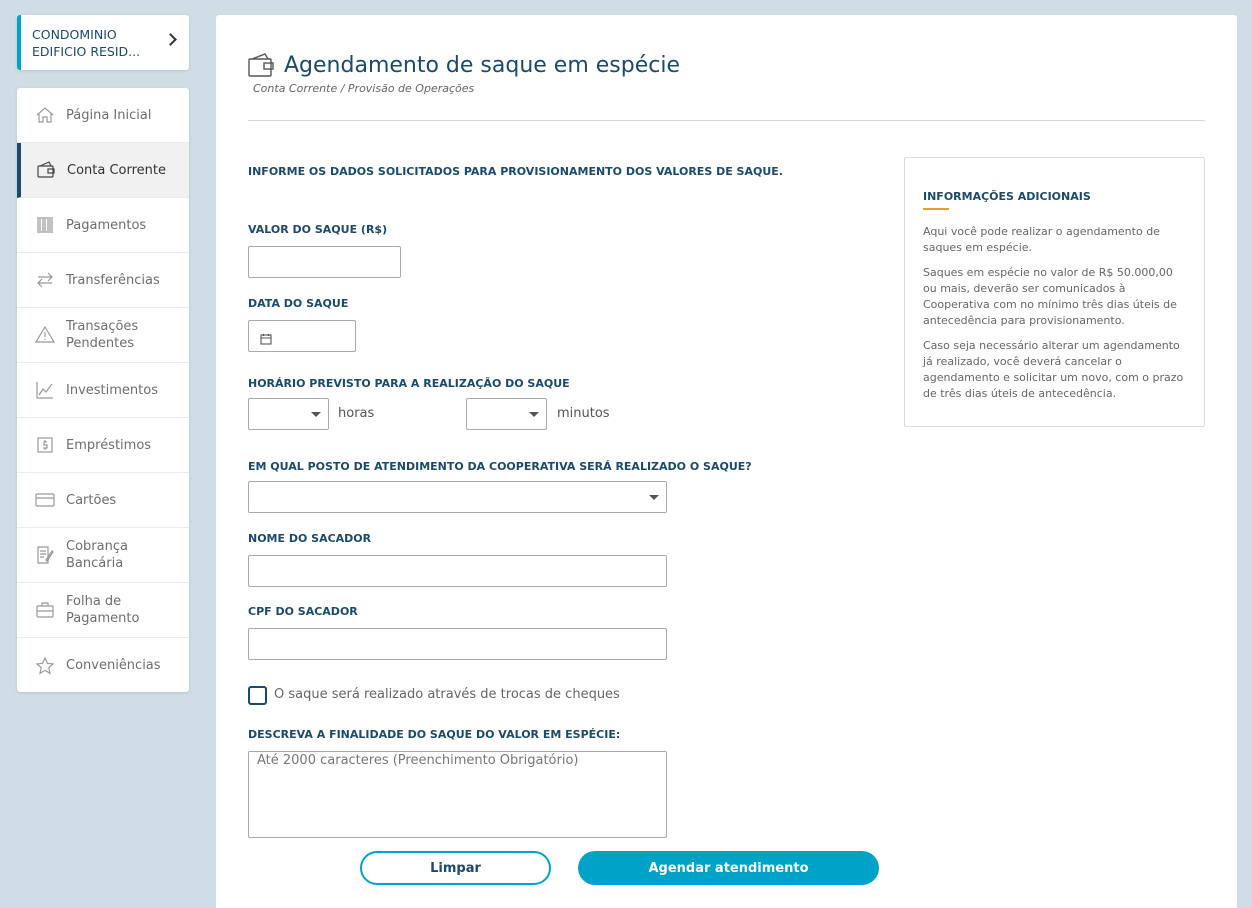  Describe the element at coordinates (257, 695) in the screenshot. I see `cheques-checkbox` at that location.